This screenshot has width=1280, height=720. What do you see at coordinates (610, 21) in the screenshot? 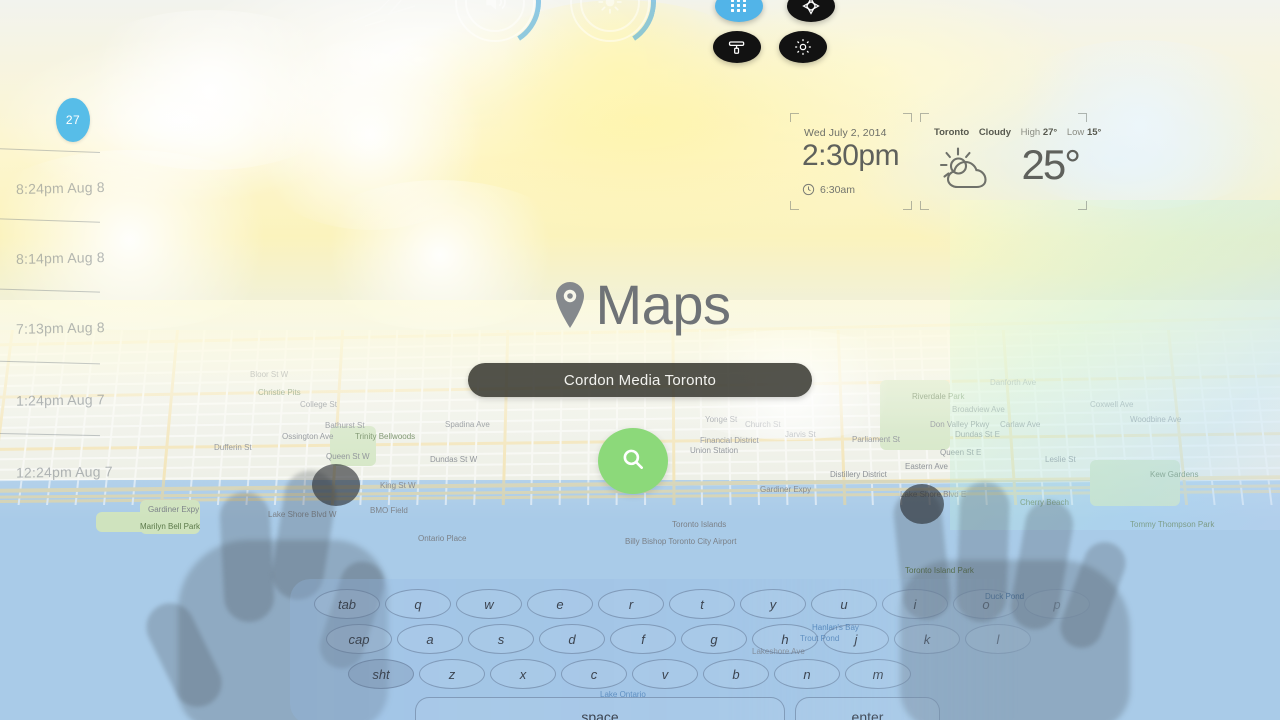
I see `sun-icon` at bounding box center [610, 21].